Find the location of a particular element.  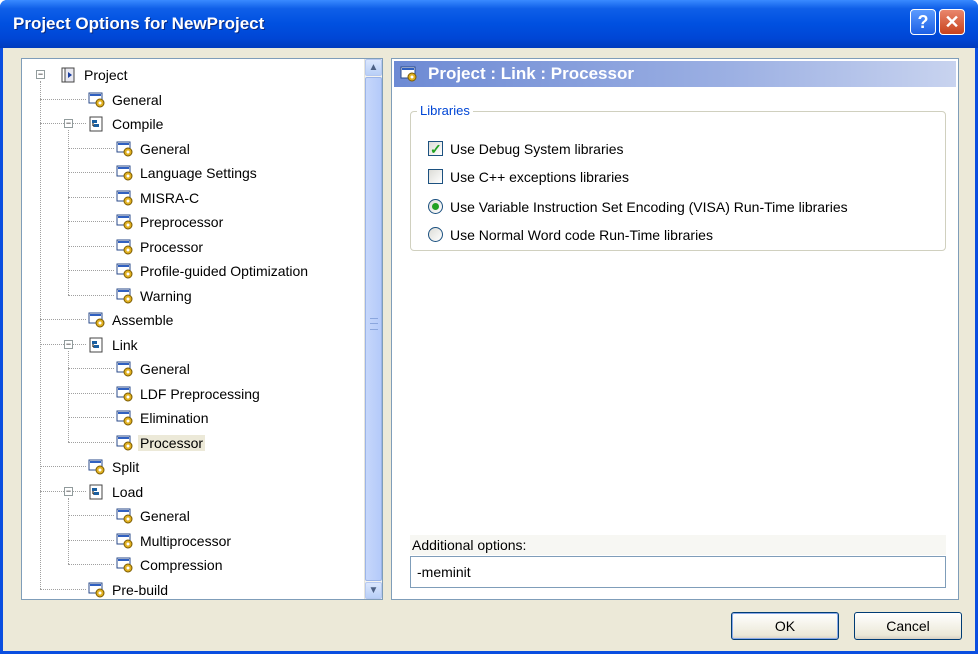

additional-options-input: -meminit is located at coordinates (678, 572).